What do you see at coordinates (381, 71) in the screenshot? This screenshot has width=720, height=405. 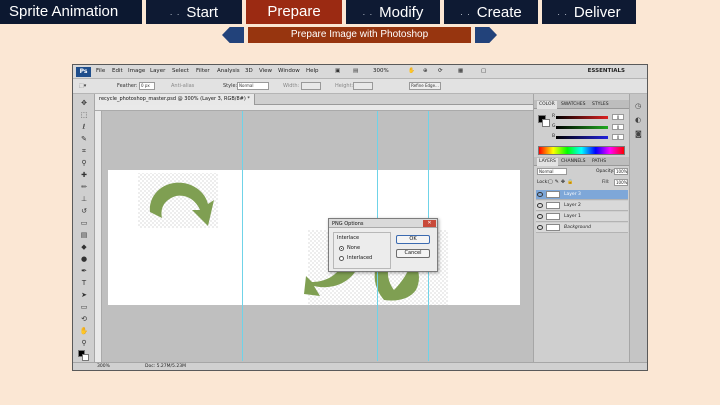 I see `zoom-level-menu: 300%` at bounding box center [381, 71].